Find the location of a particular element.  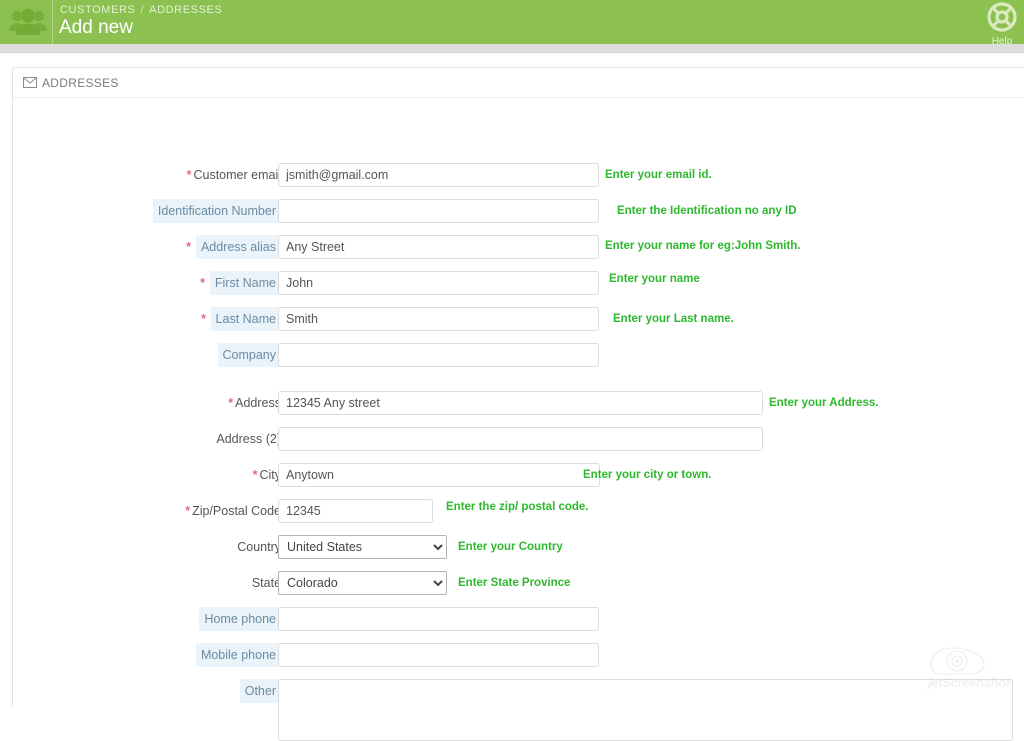

input-address is located at coordinates (520, 403).